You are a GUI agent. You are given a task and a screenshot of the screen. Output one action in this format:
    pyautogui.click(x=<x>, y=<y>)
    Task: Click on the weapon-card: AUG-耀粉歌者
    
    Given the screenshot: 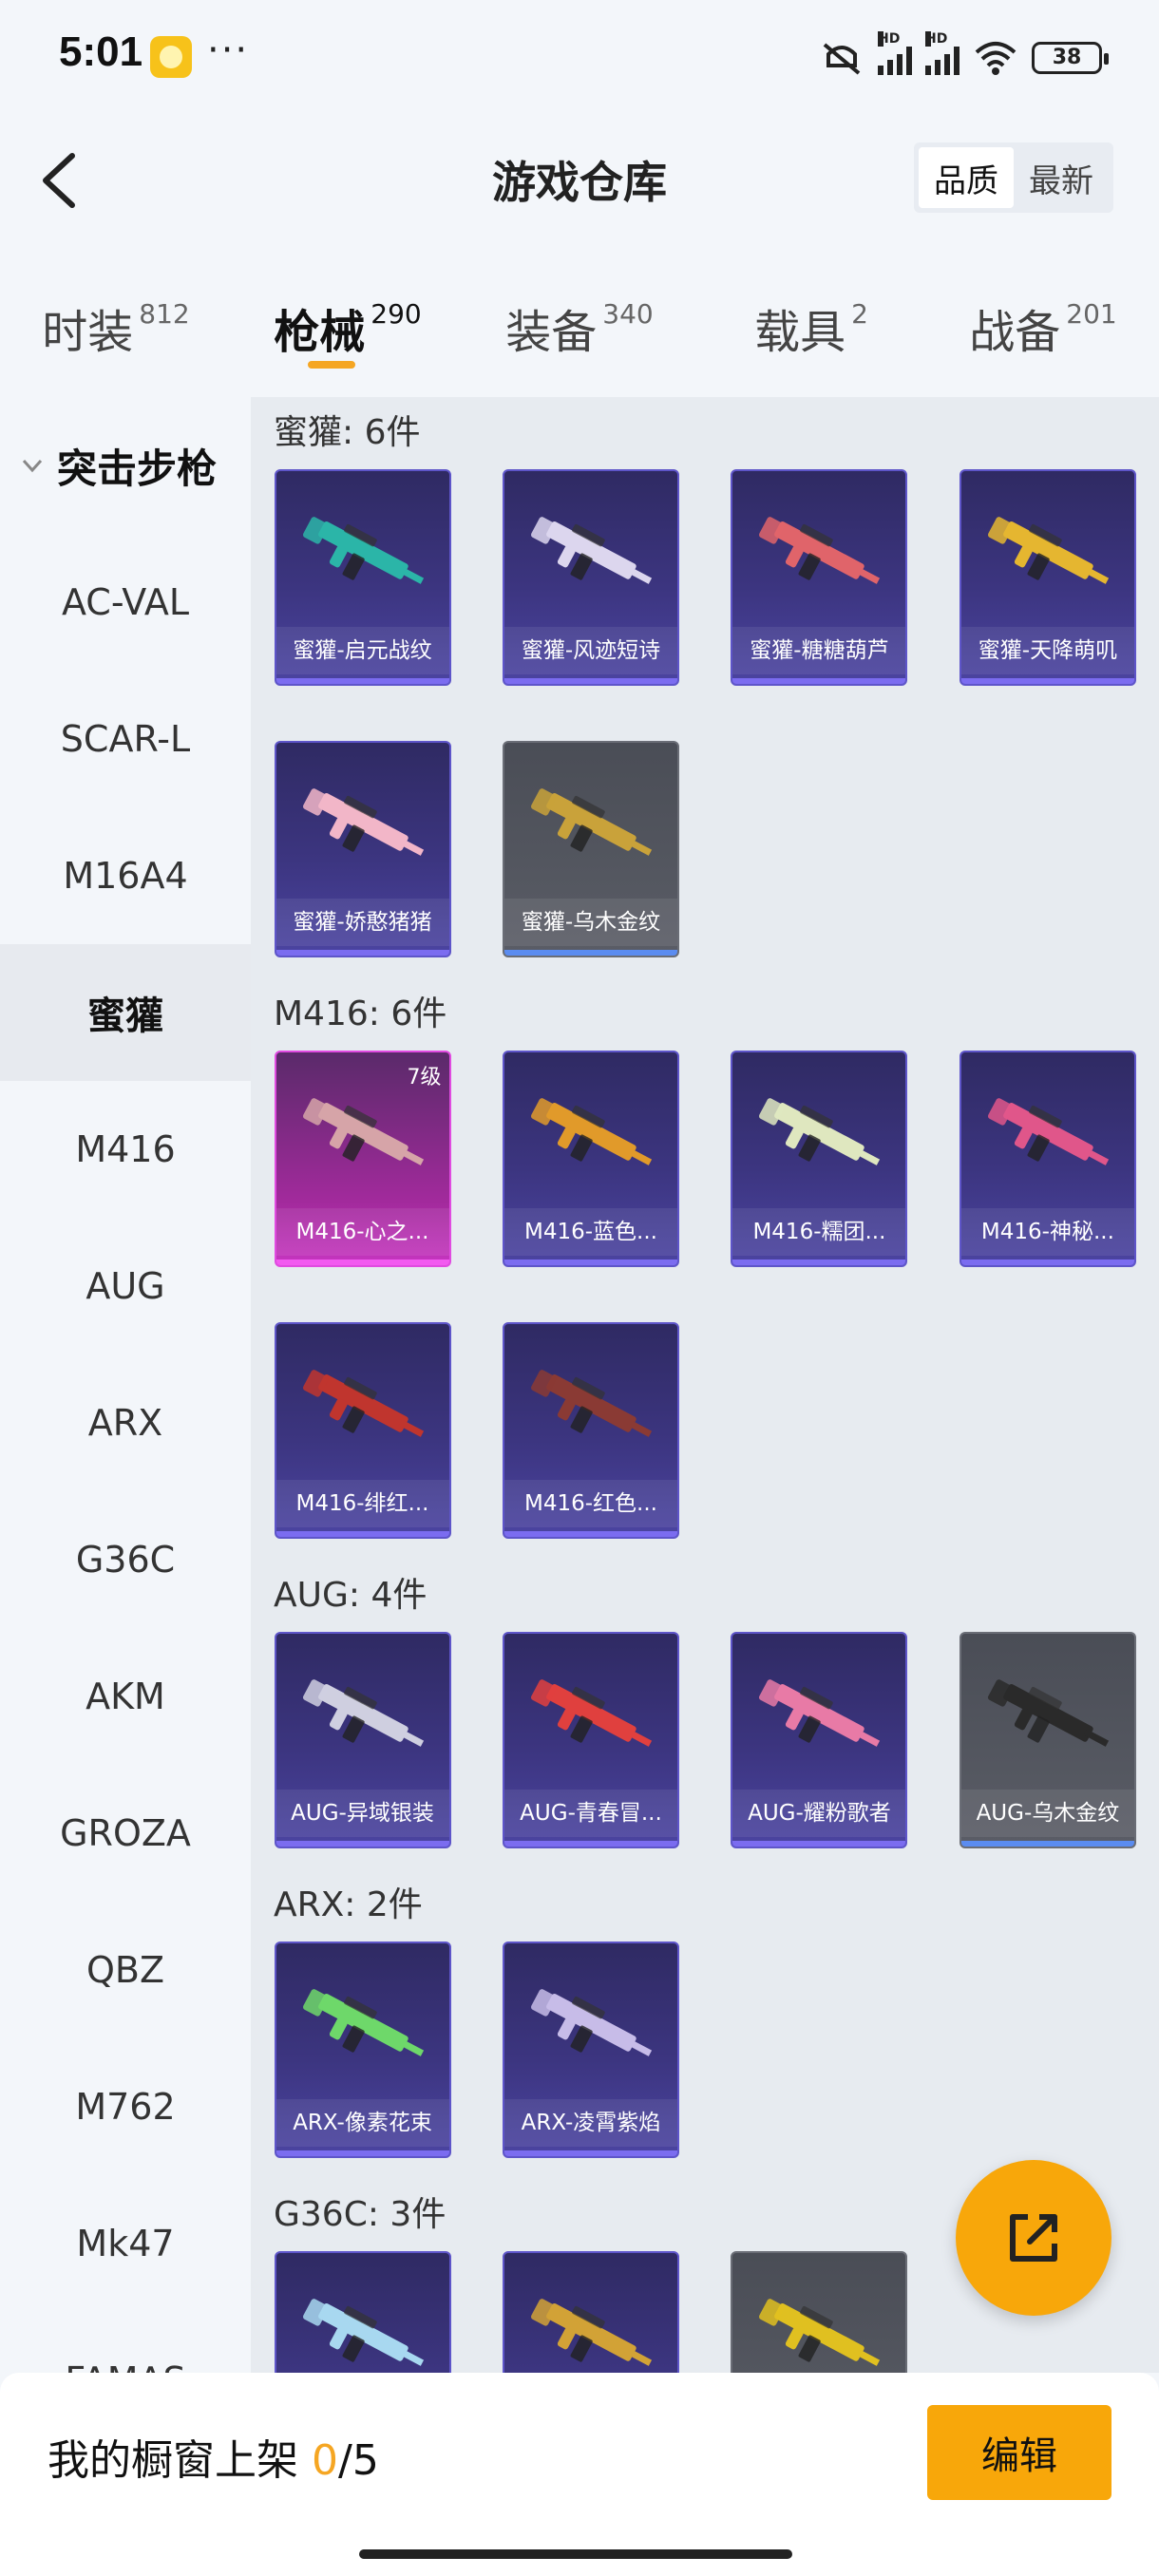 What is the action you would take?
    pyautogui.click(x=819, y=1740)
    